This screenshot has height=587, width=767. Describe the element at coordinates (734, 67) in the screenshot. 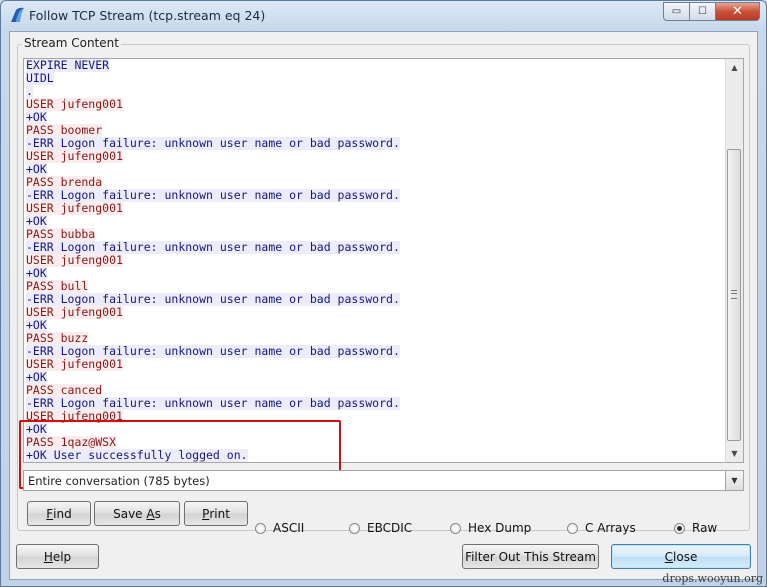

I see `scroll-up-arrow-icon: ▲` at that location.